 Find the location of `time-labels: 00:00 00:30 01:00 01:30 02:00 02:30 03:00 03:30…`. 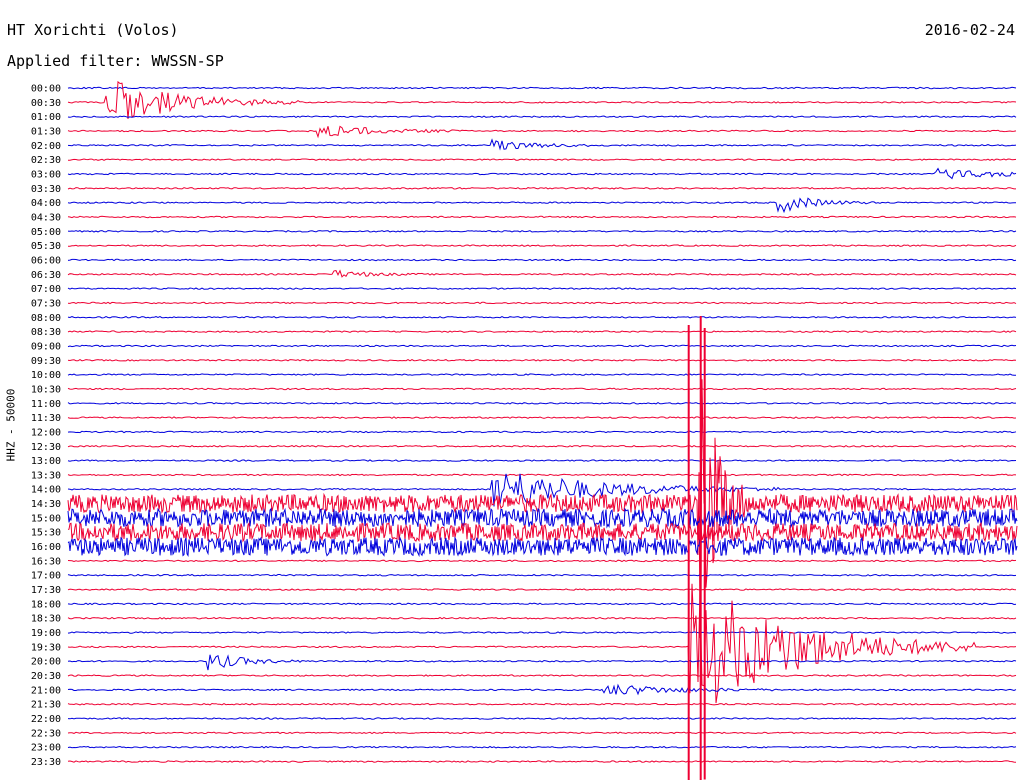

time-labels: 00:00 00:30 01:00 01:30 02:00 02:30 03:00 03:30… is located at coordinates (46, 426).